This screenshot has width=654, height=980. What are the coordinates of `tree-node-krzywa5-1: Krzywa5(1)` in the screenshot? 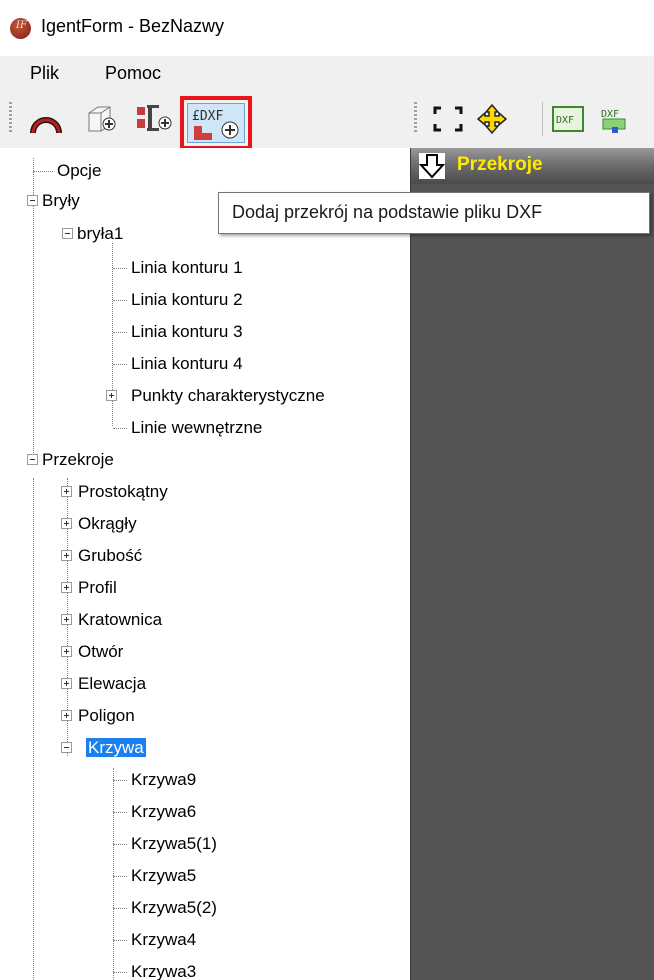 It's located at (174, 844).